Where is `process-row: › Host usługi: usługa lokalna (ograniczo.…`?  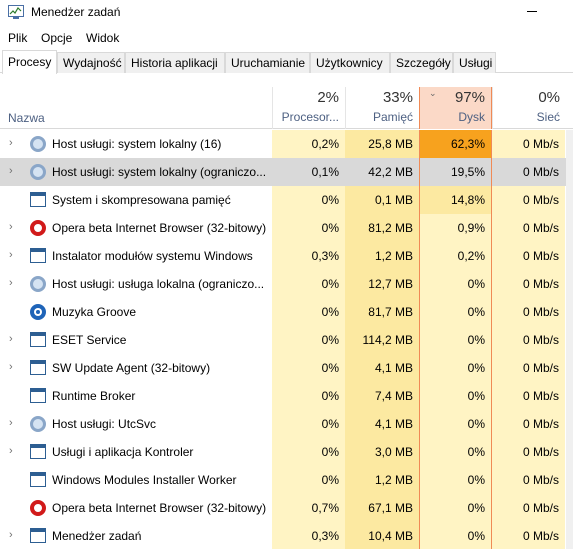 process-row: › Host usługi: usługa lokalna (ograniczo.… is located at coordinates (286, 284).